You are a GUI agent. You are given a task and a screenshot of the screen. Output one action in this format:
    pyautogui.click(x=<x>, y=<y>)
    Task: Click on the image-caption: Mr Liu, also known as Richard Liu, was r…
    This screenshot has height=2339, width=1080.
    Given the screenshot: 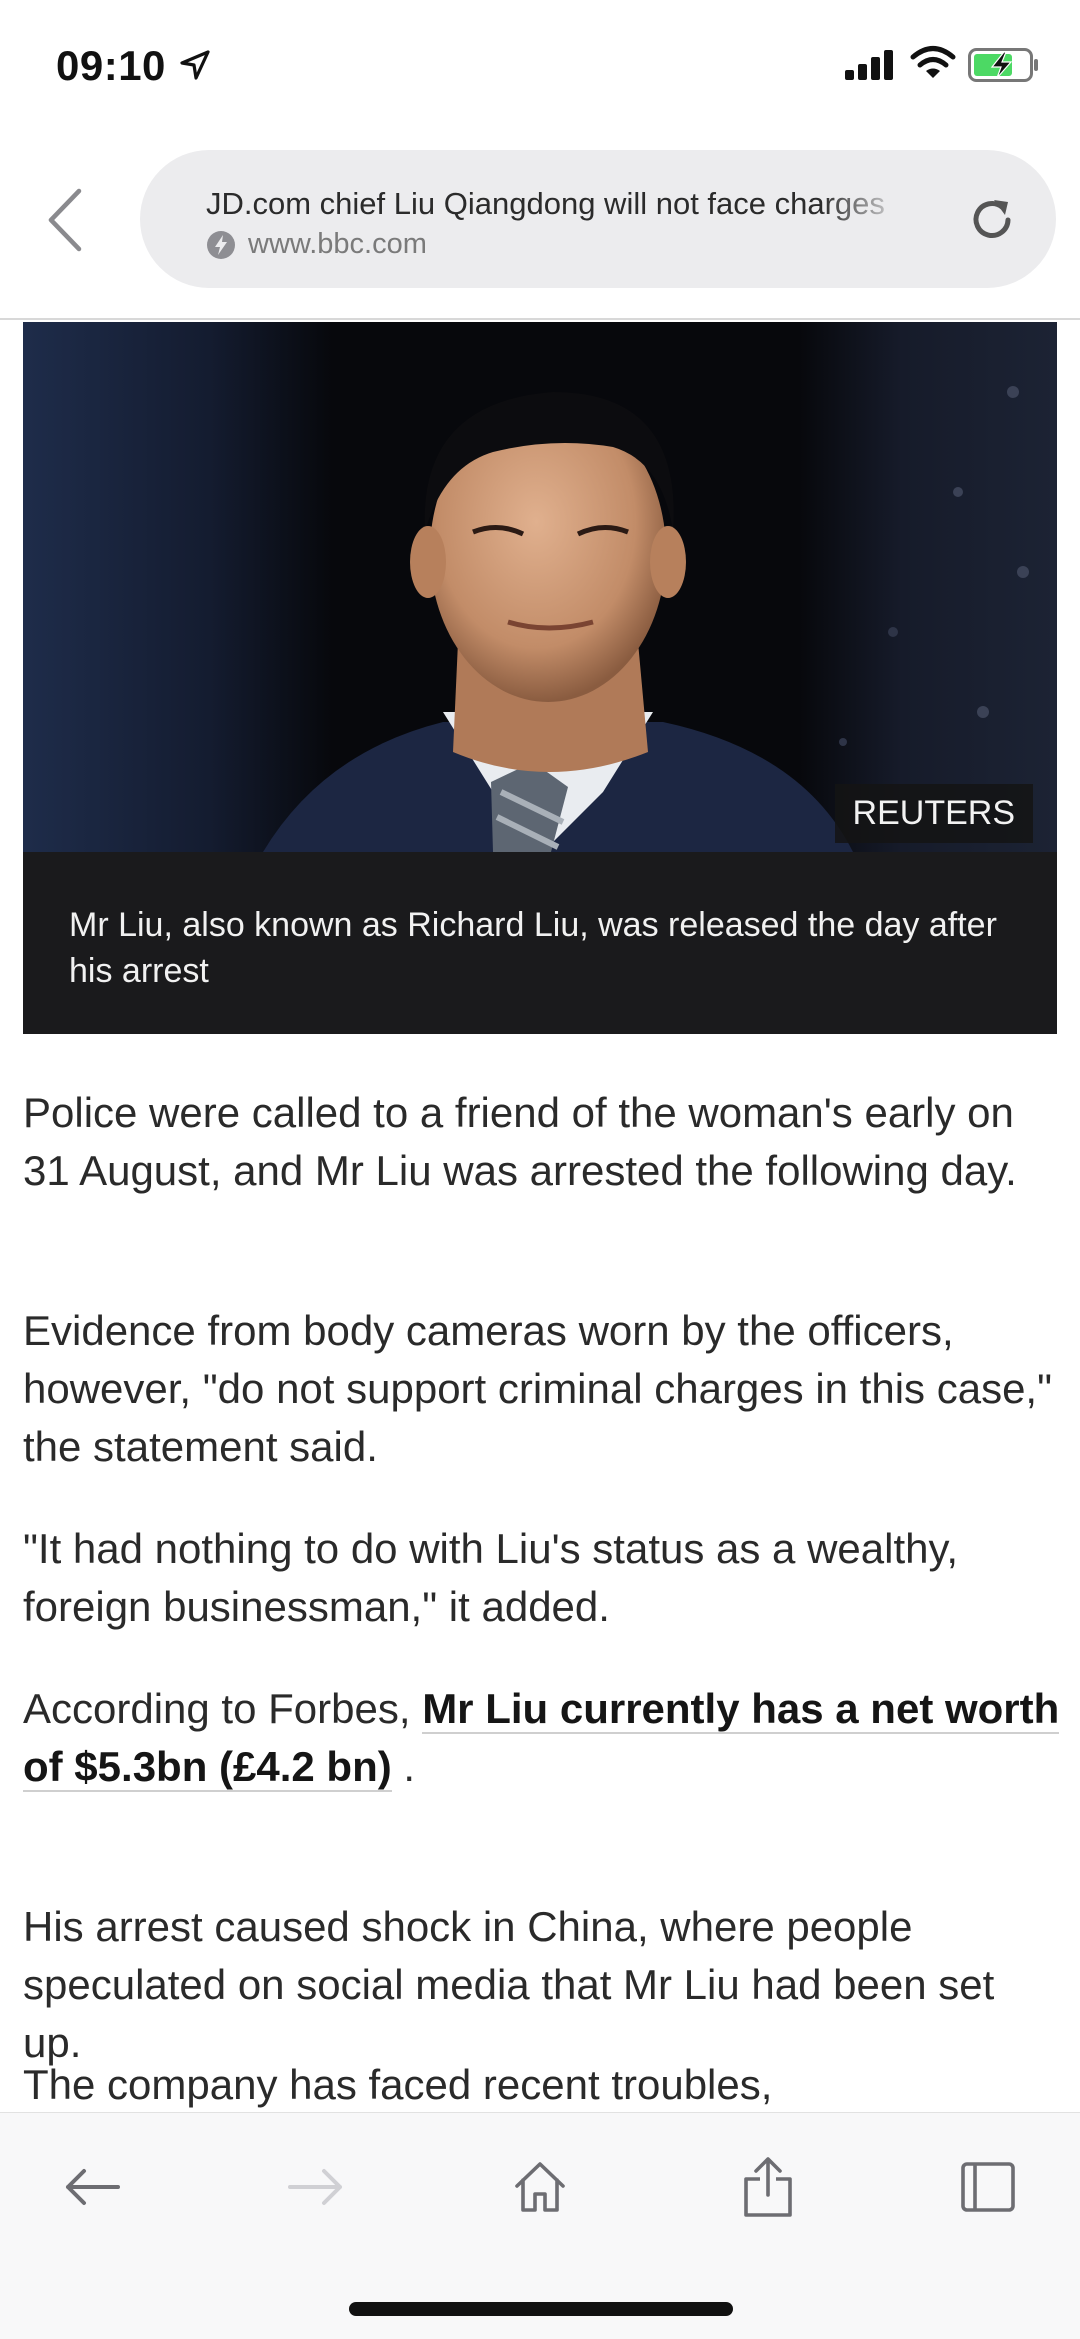 What is the action you would take?
    pyautogui.click(x=533, y=948)
    